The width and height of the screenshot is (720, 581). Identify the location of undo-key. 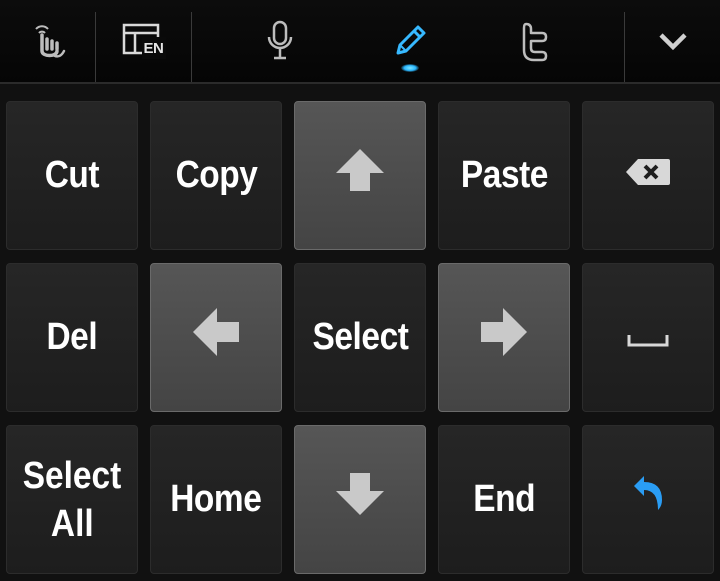
(648, 499).